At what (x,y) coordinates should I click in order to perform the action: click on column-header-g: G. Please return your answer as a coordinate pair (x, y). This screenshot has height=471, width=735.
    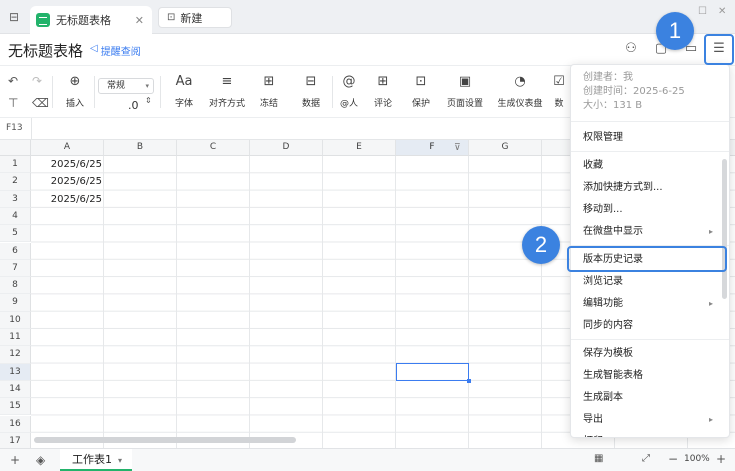
    Looking at the image, I should click on (505, 148).